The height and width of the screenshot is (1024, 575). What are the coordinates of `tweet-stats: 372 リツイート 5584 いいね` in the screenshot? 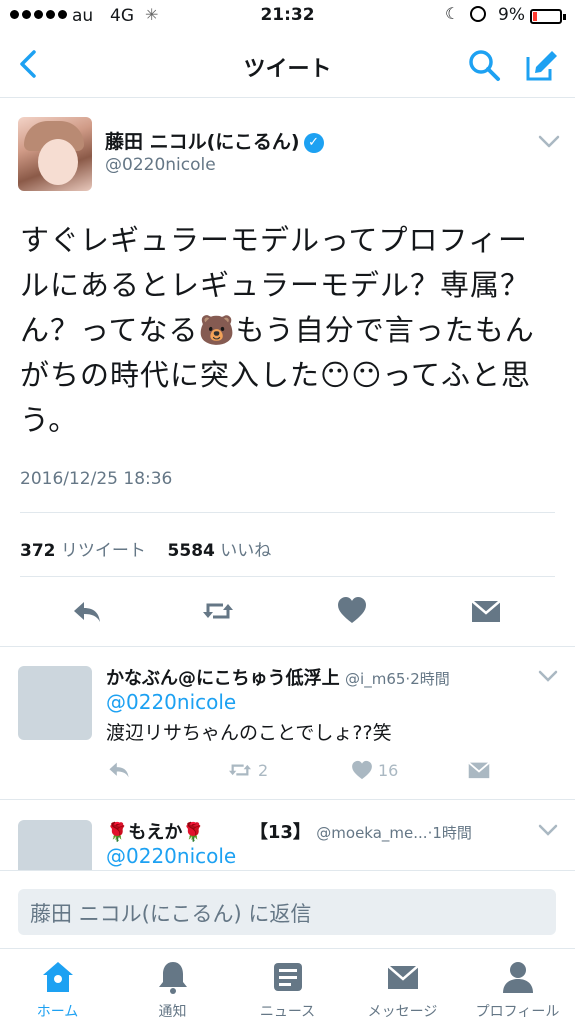 It's located at (145, 548).